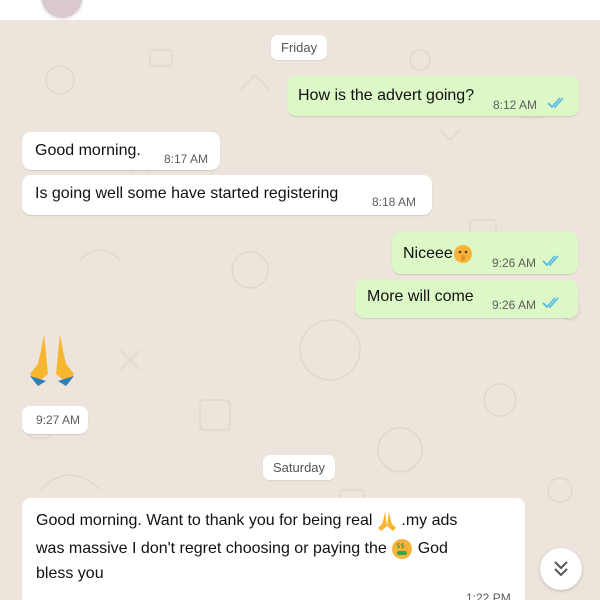  Describe the element at coordinates (428, 254) in the screenshot. I see `message-text-content: Niceee` at that location.